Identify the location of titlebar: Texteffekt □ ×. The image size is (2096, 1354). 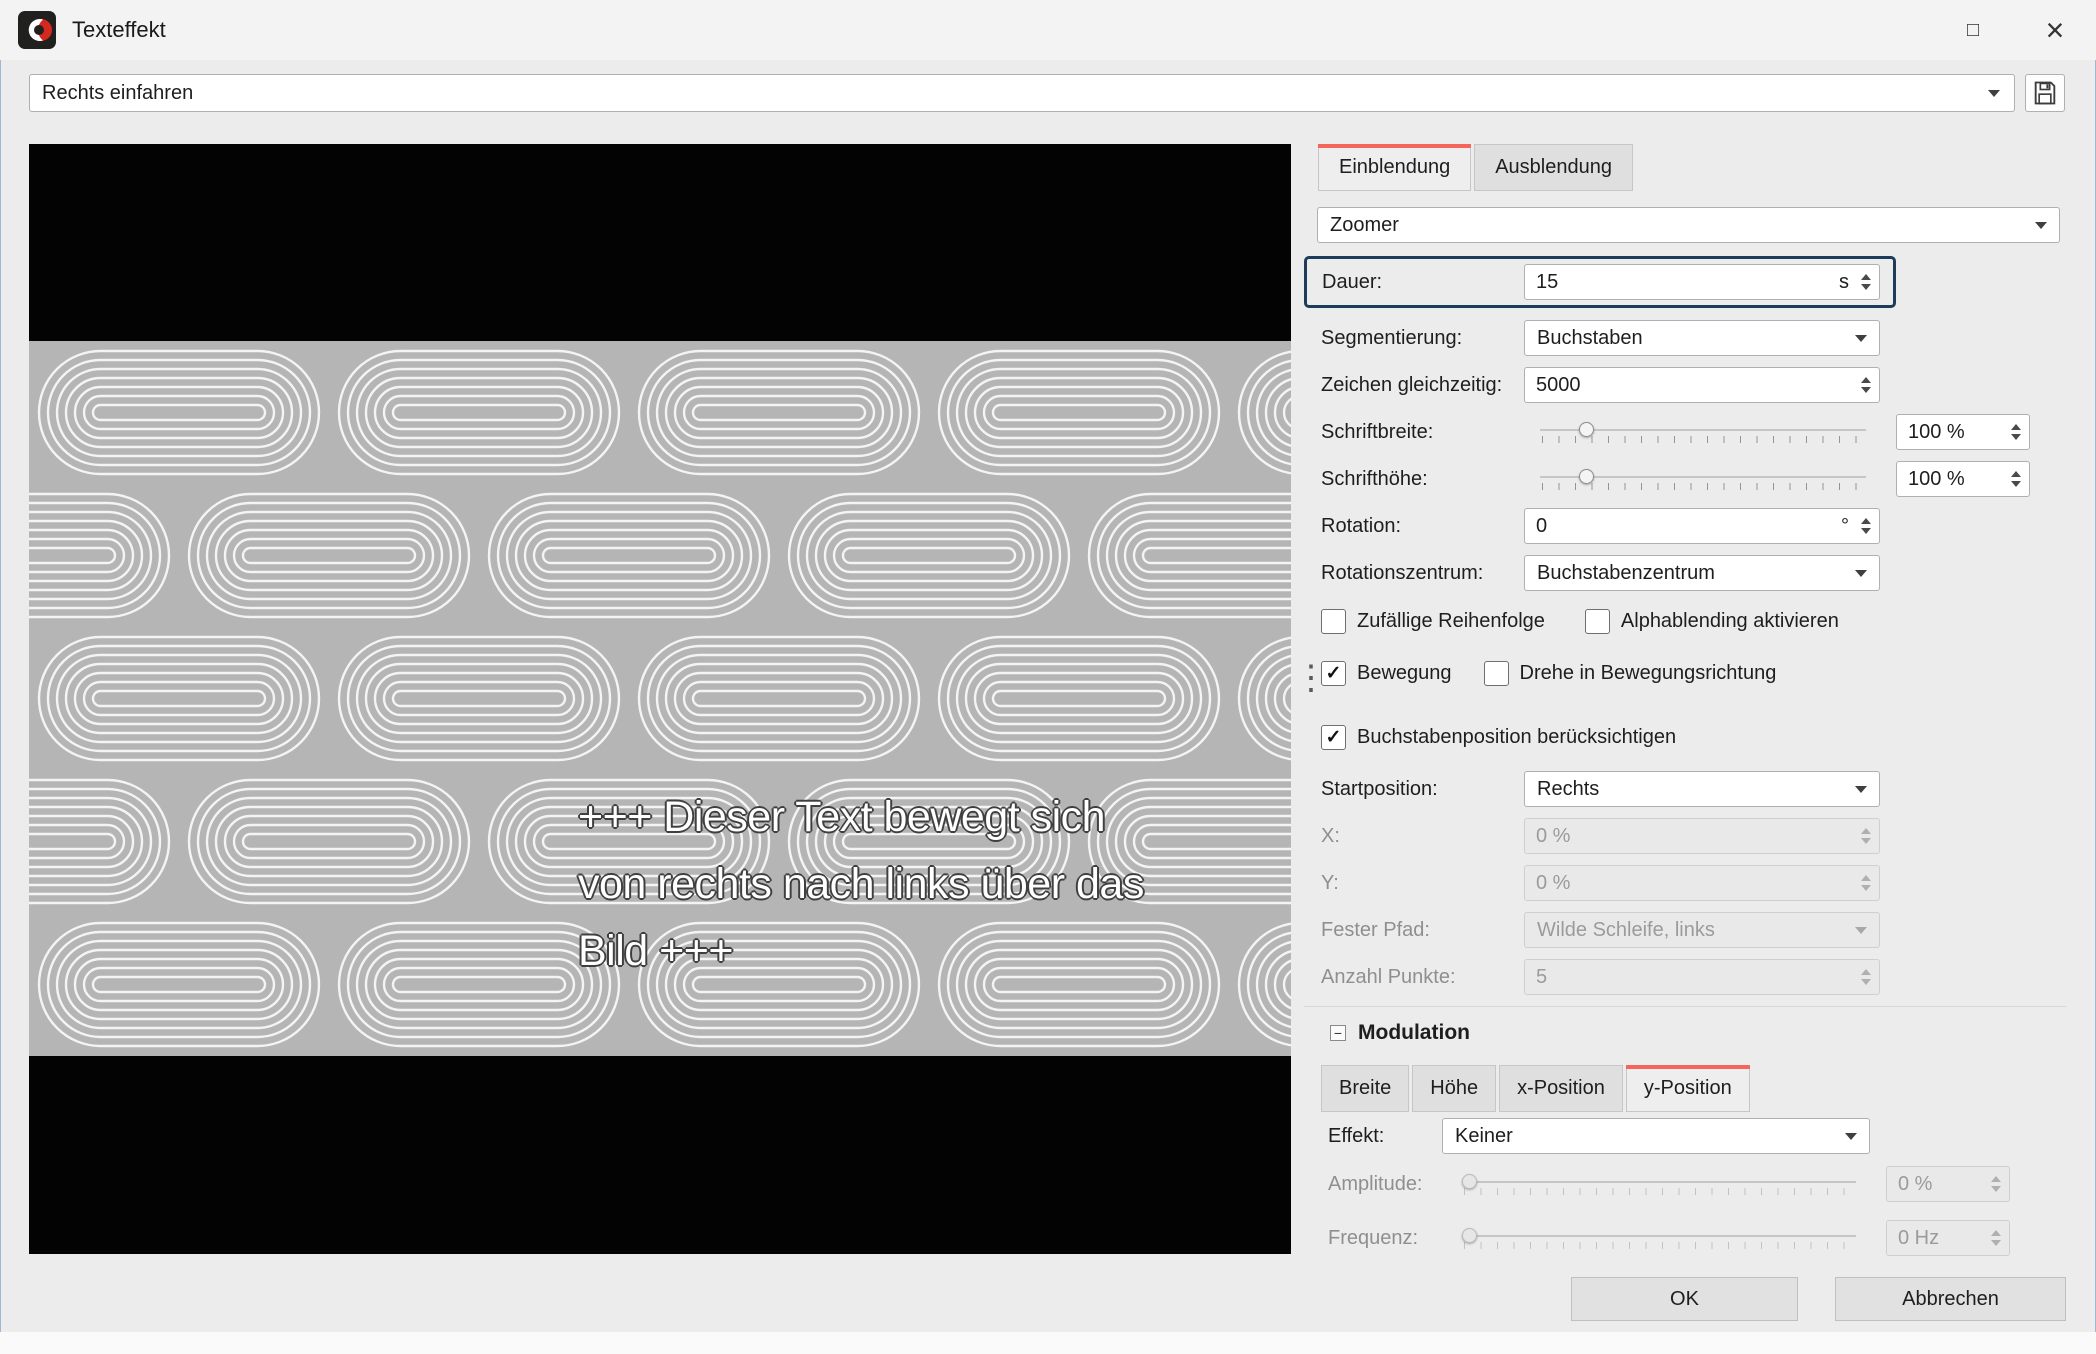
(1048, 30).